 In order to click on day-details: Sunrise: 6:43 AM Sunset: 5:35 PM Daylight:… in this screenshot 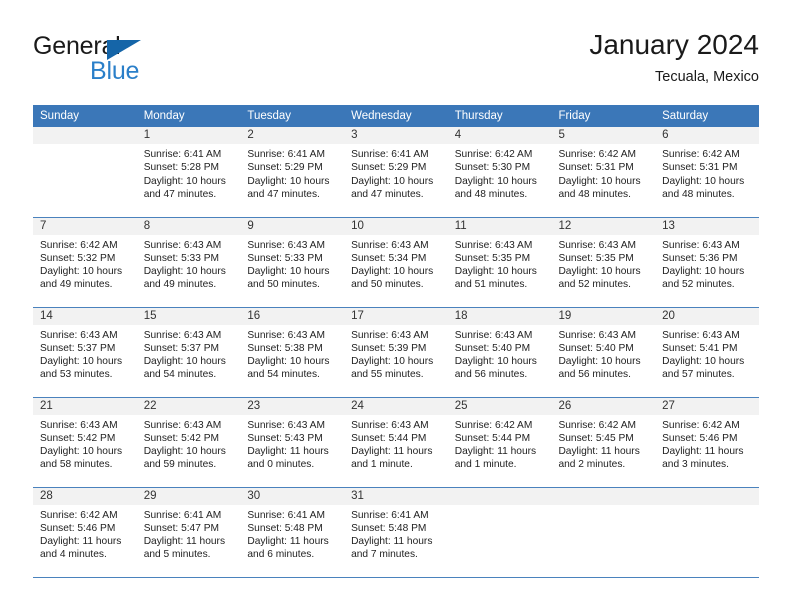, I will do `click(603, 263)`.